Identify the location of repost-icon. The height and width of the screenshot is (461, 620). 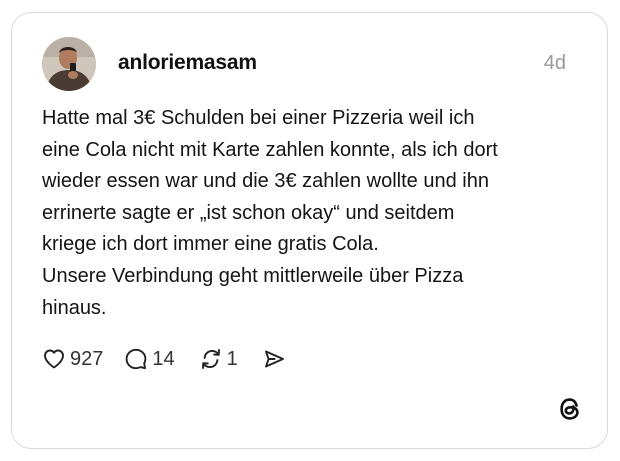
(210, 359).